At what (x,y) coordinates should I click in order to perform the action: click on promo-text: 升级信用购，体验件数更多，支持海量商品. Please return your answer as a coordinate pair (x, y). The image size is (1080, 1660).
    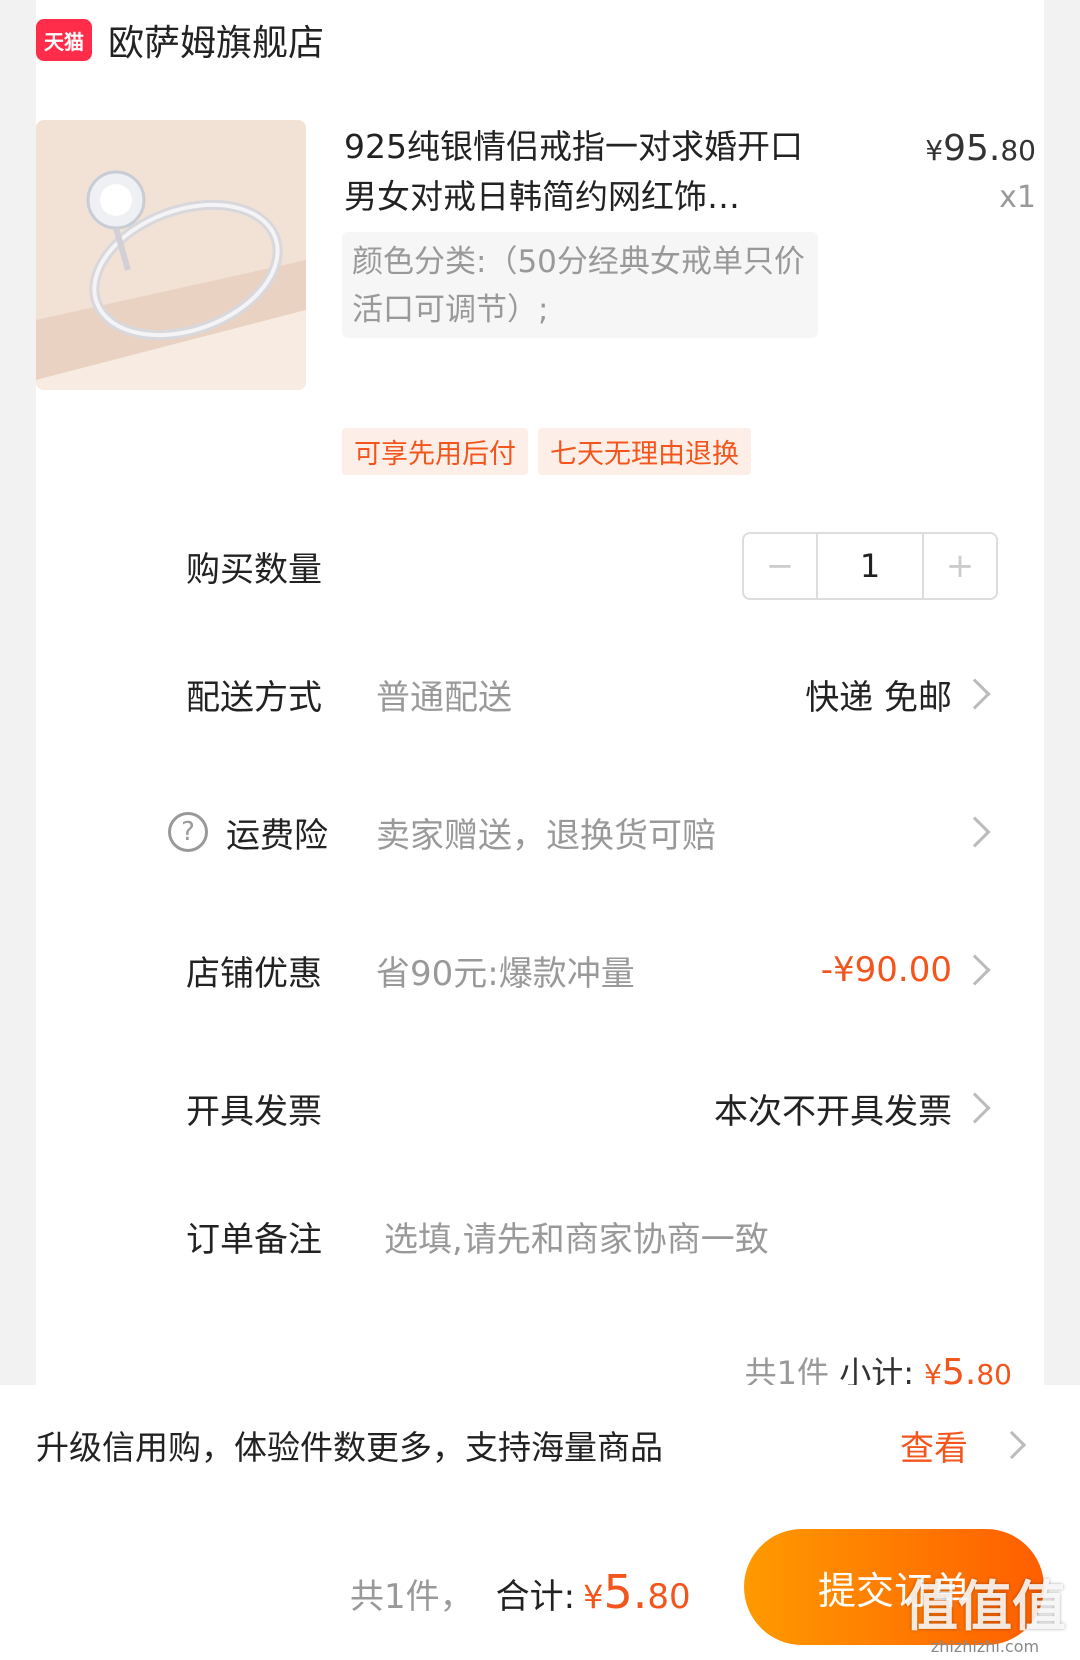
    Looking at the image, I should click on (349, 1447).